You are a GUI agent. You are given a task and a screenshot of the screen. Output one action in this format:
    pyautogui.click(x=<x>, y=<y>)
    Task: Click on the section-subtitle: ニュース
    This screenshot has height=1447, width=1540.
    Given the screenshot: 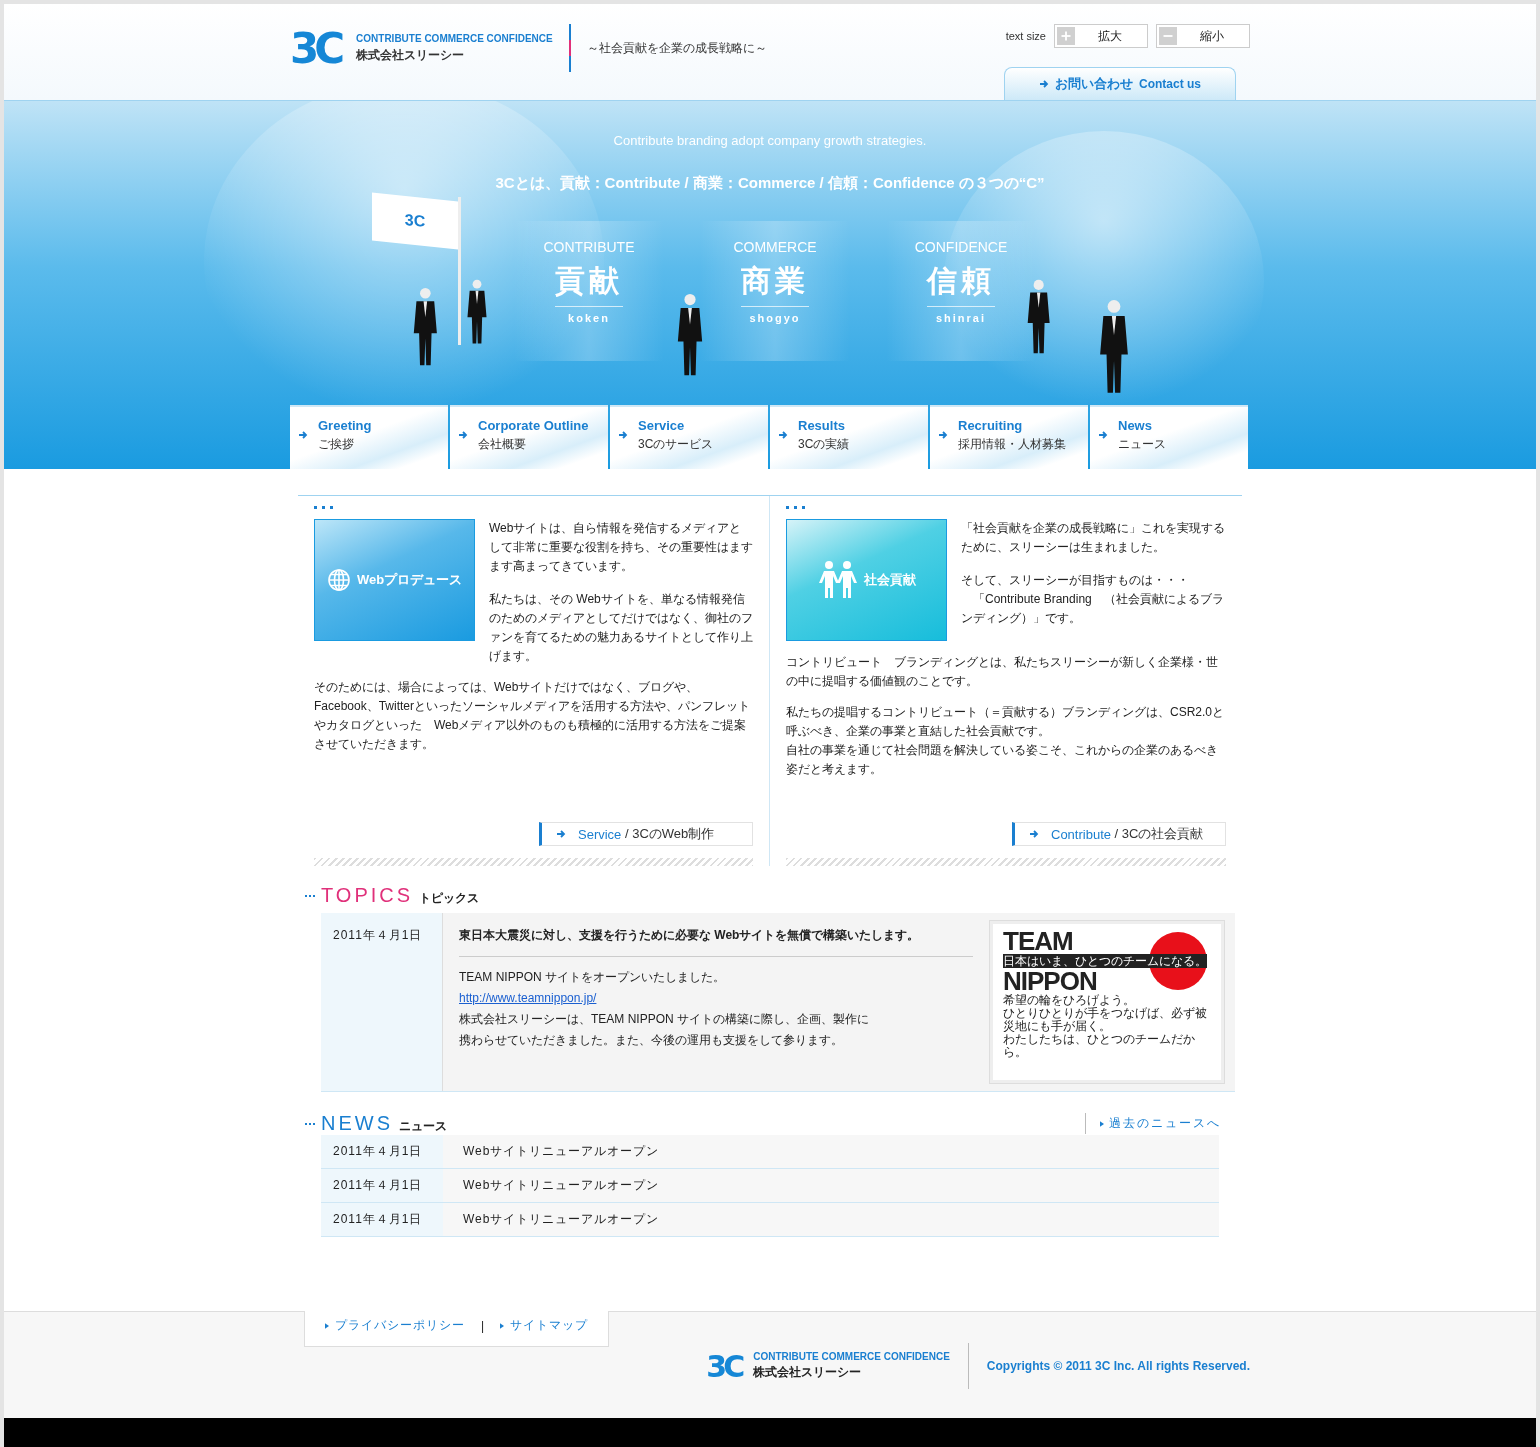 What is the action you would take?
    pyautogui.click(x=423, y=1126)
    